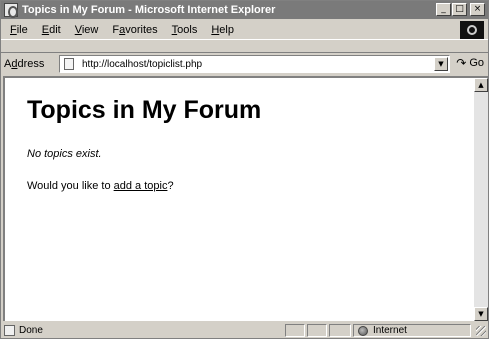 The height and width of the screenshot is (339, 489). Describe the element at coordinates (31, 63) in the screenshot. I see `address-label-rest: dress` at that location.